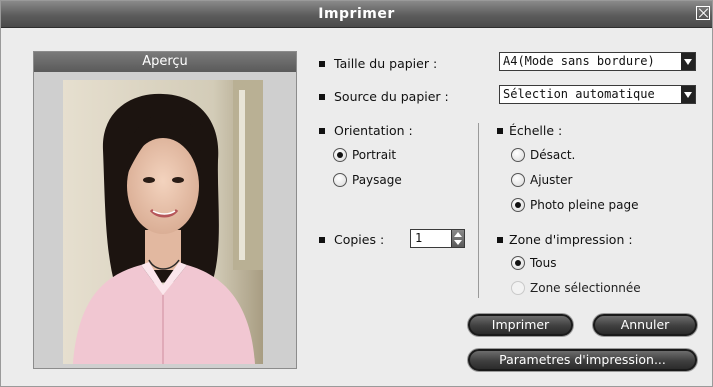  Describe the element at coordinates (364, 156) in the screenshot. I see `orientation-option-portrait: Portrait` at that location.